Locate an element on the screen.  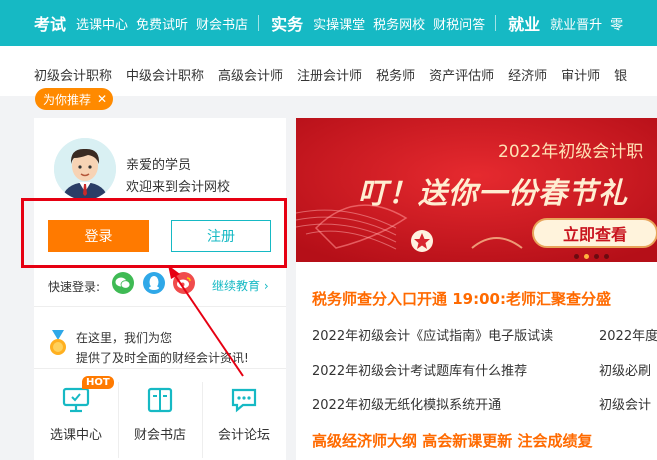
medal-icon is located at coordinates (58, 344).